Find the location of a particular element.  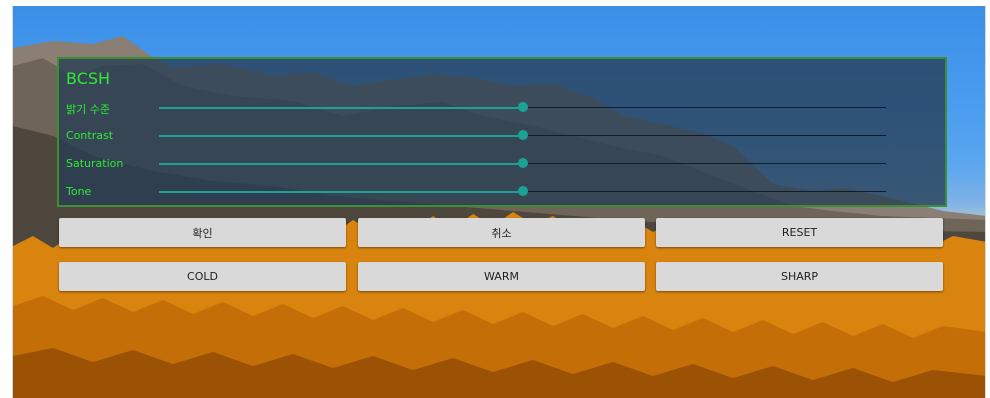

tone-slider-thumb is located at coordinates (522, 191).